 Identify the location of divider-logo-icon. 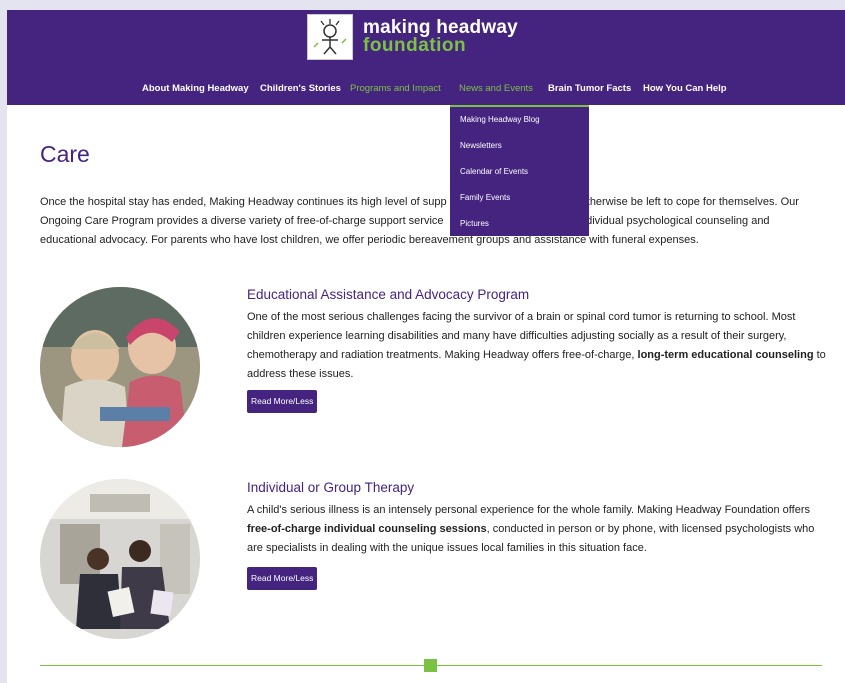
(430, 665).